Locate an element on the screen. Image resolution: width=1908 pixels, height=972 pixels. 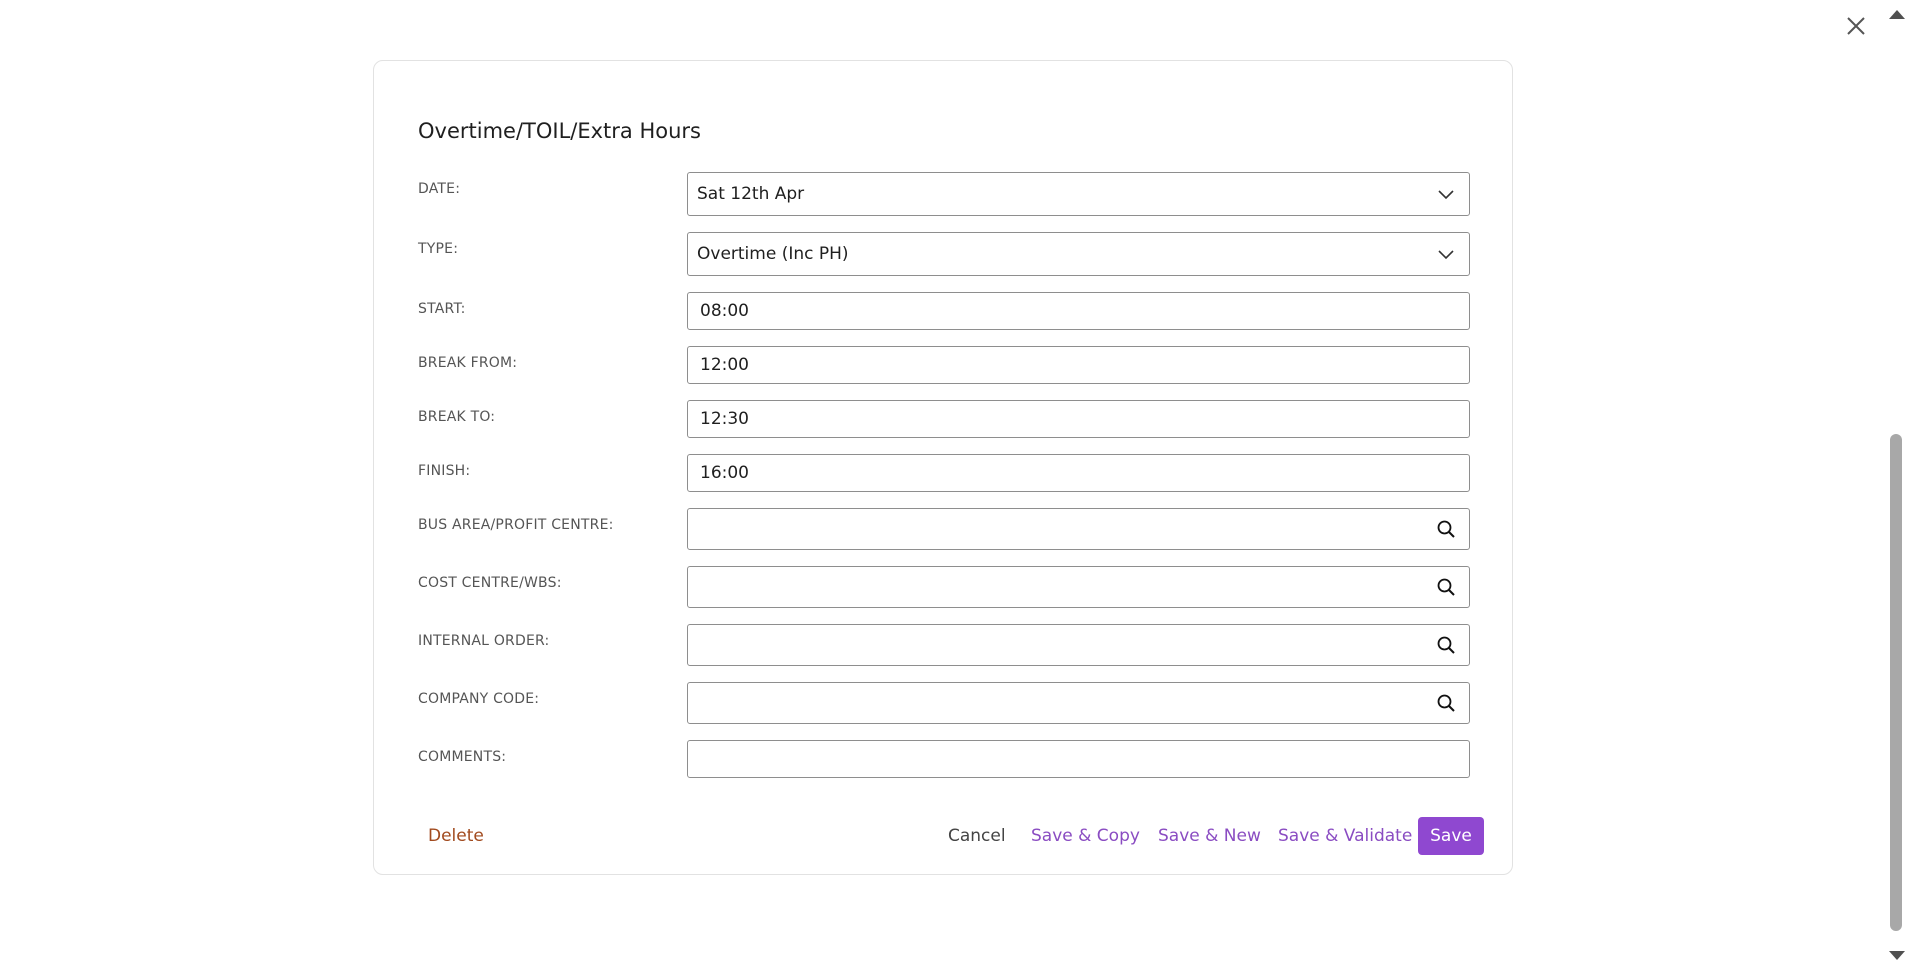
type-select: Overtime (Inc PH) is located at coordinates (1078, 254).